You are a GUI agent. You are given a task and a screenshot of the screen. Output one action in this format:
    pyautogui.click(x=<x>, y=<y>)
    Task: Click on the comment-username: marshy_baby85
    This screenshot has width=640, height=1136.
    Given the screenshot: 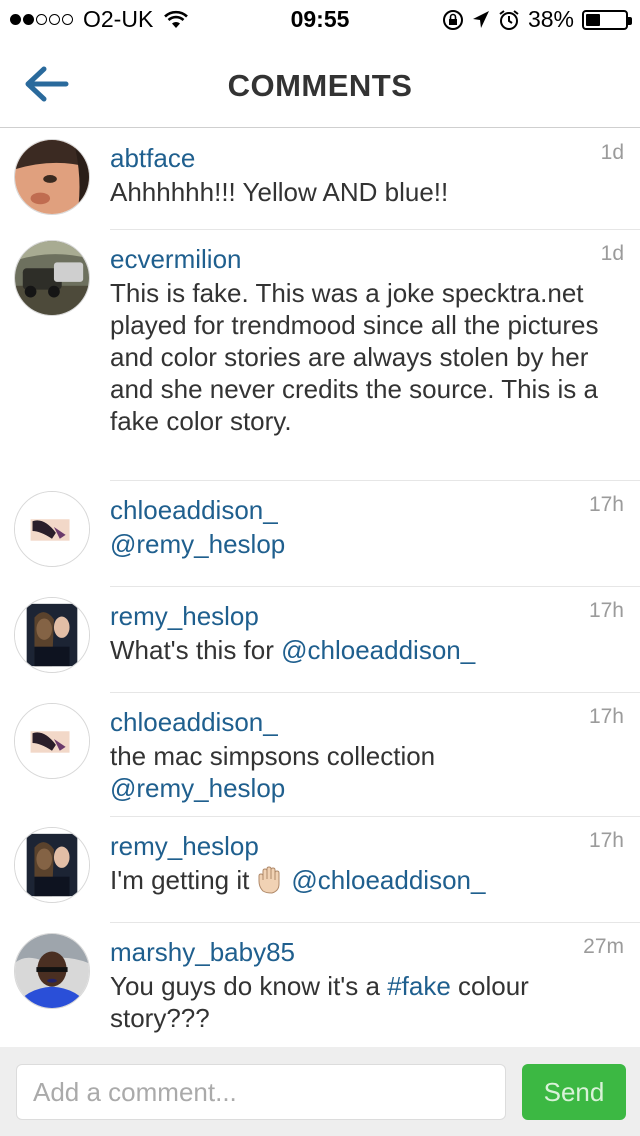 What is the action you would take?
    pyautogui.click(x=360, y=952)
    